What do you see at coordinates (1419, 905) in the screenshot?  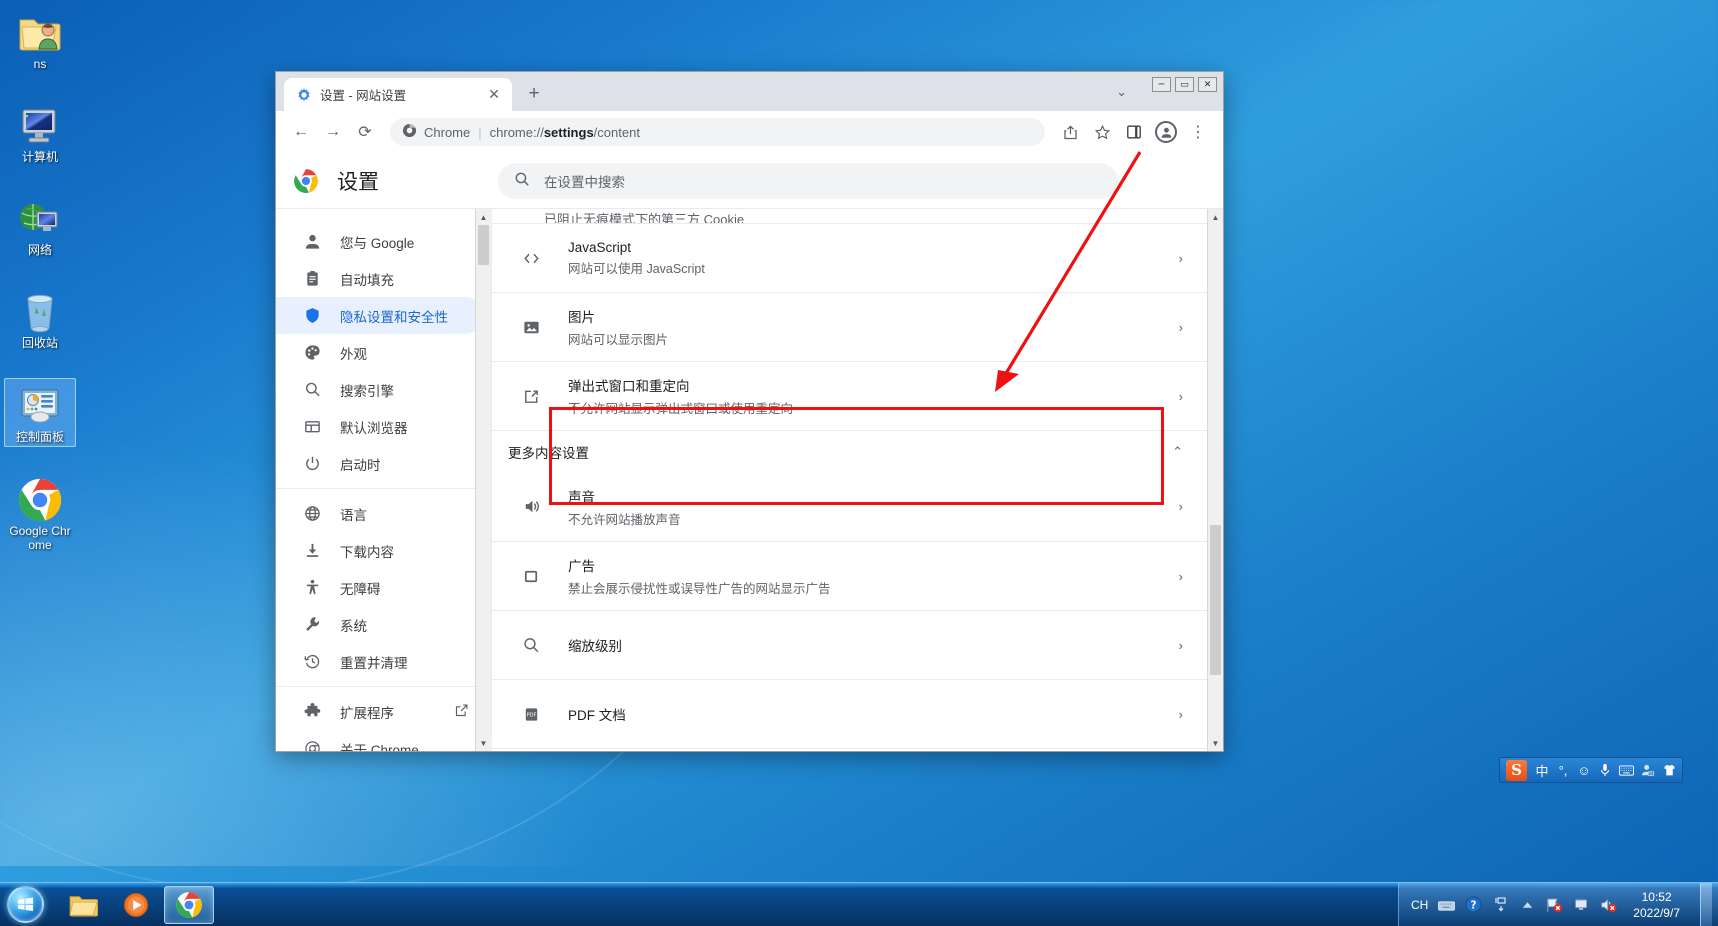 I see `tray-language-indicator: CH` at bounding box center [1419, 905].